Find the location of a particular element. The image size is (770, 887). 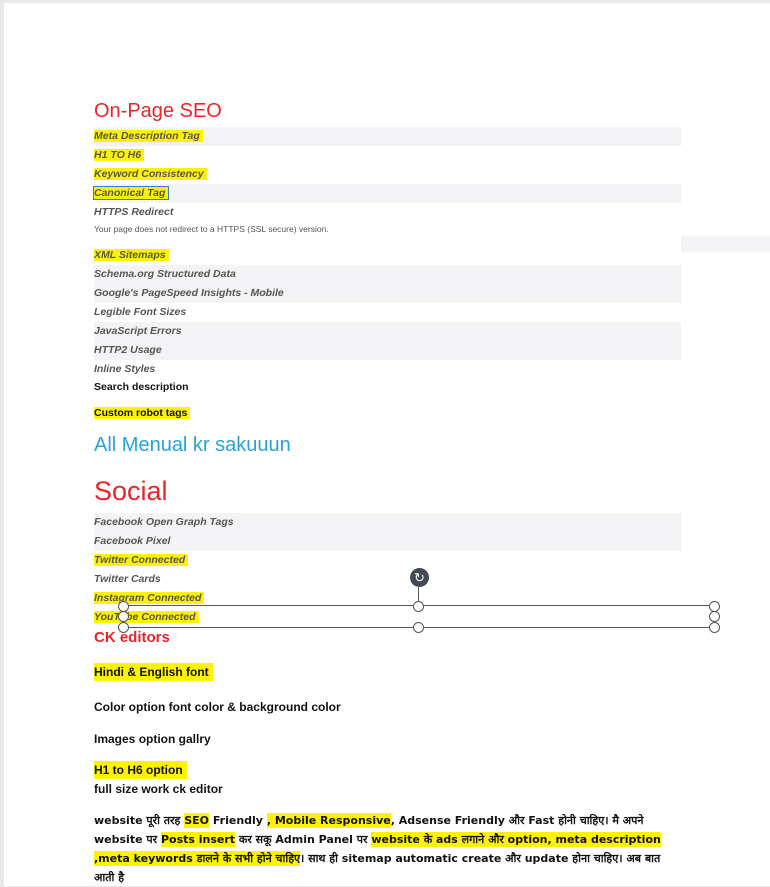

ck-line-text: Hindi & English font is located at coordinates (153, 672).